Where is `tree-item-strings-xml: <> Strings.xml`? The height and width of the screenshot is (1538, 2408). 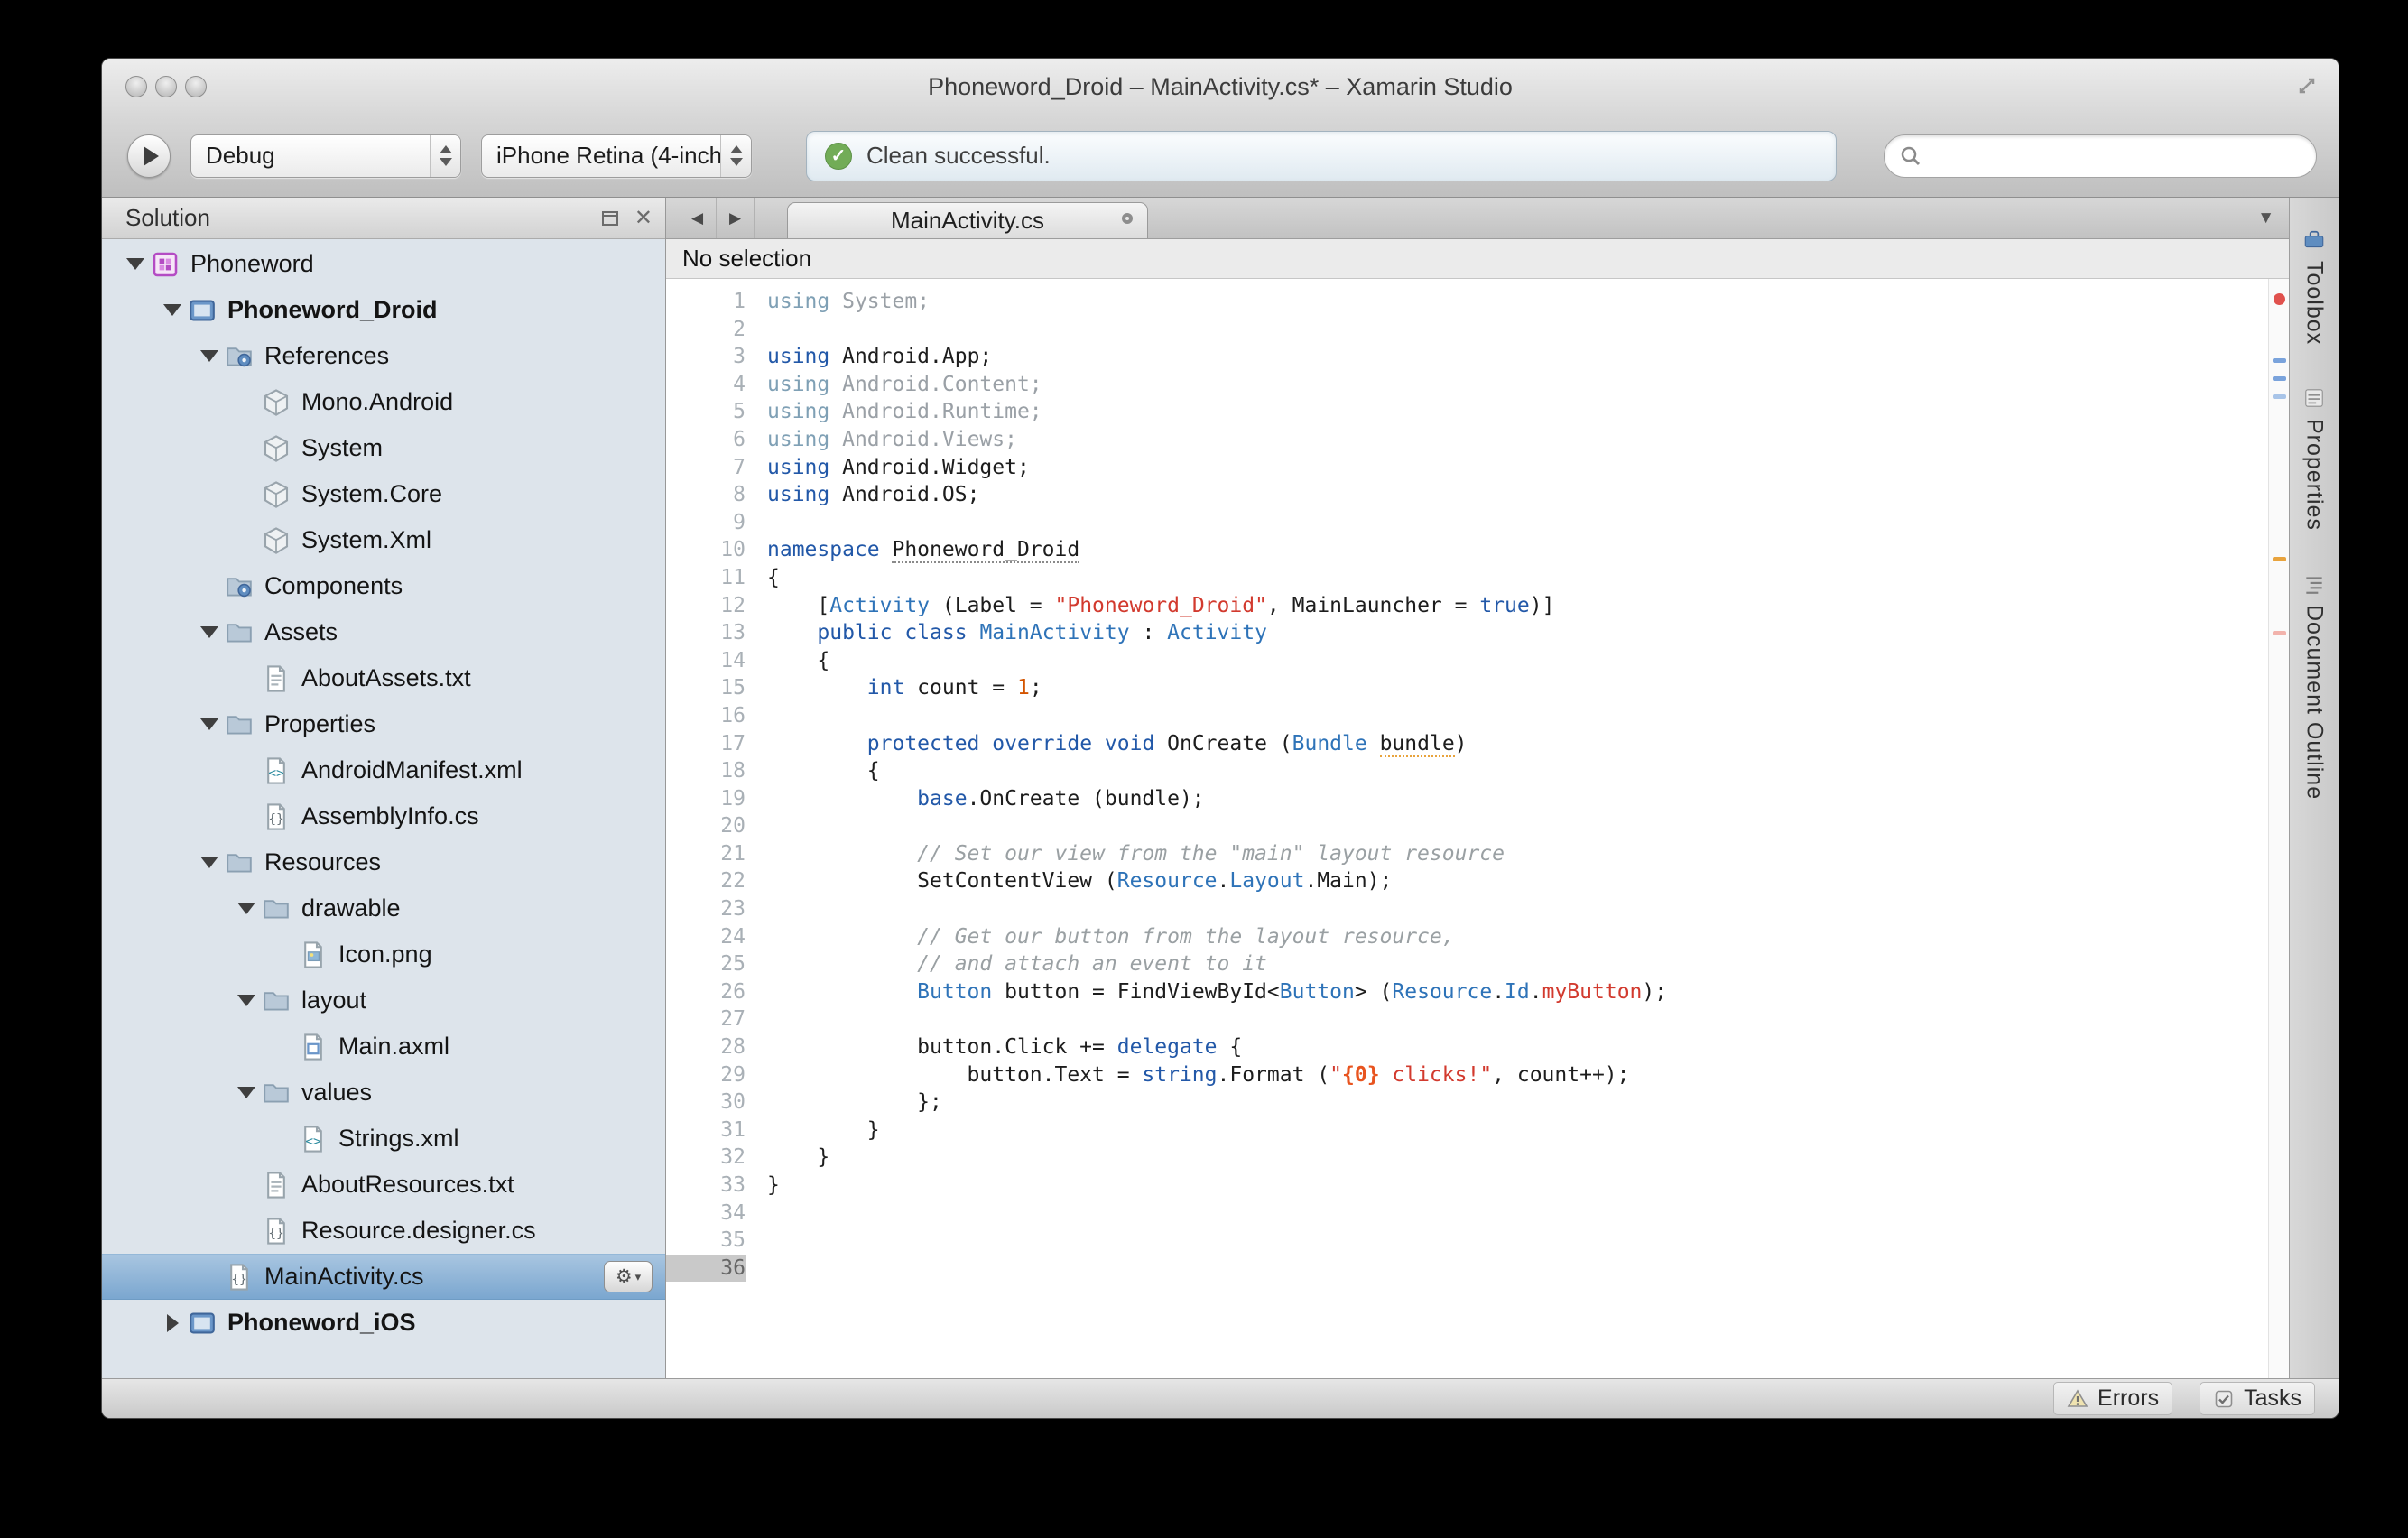 tree-item-strings-xml: <> Strings.xml is located at coordinates (383, 1139).